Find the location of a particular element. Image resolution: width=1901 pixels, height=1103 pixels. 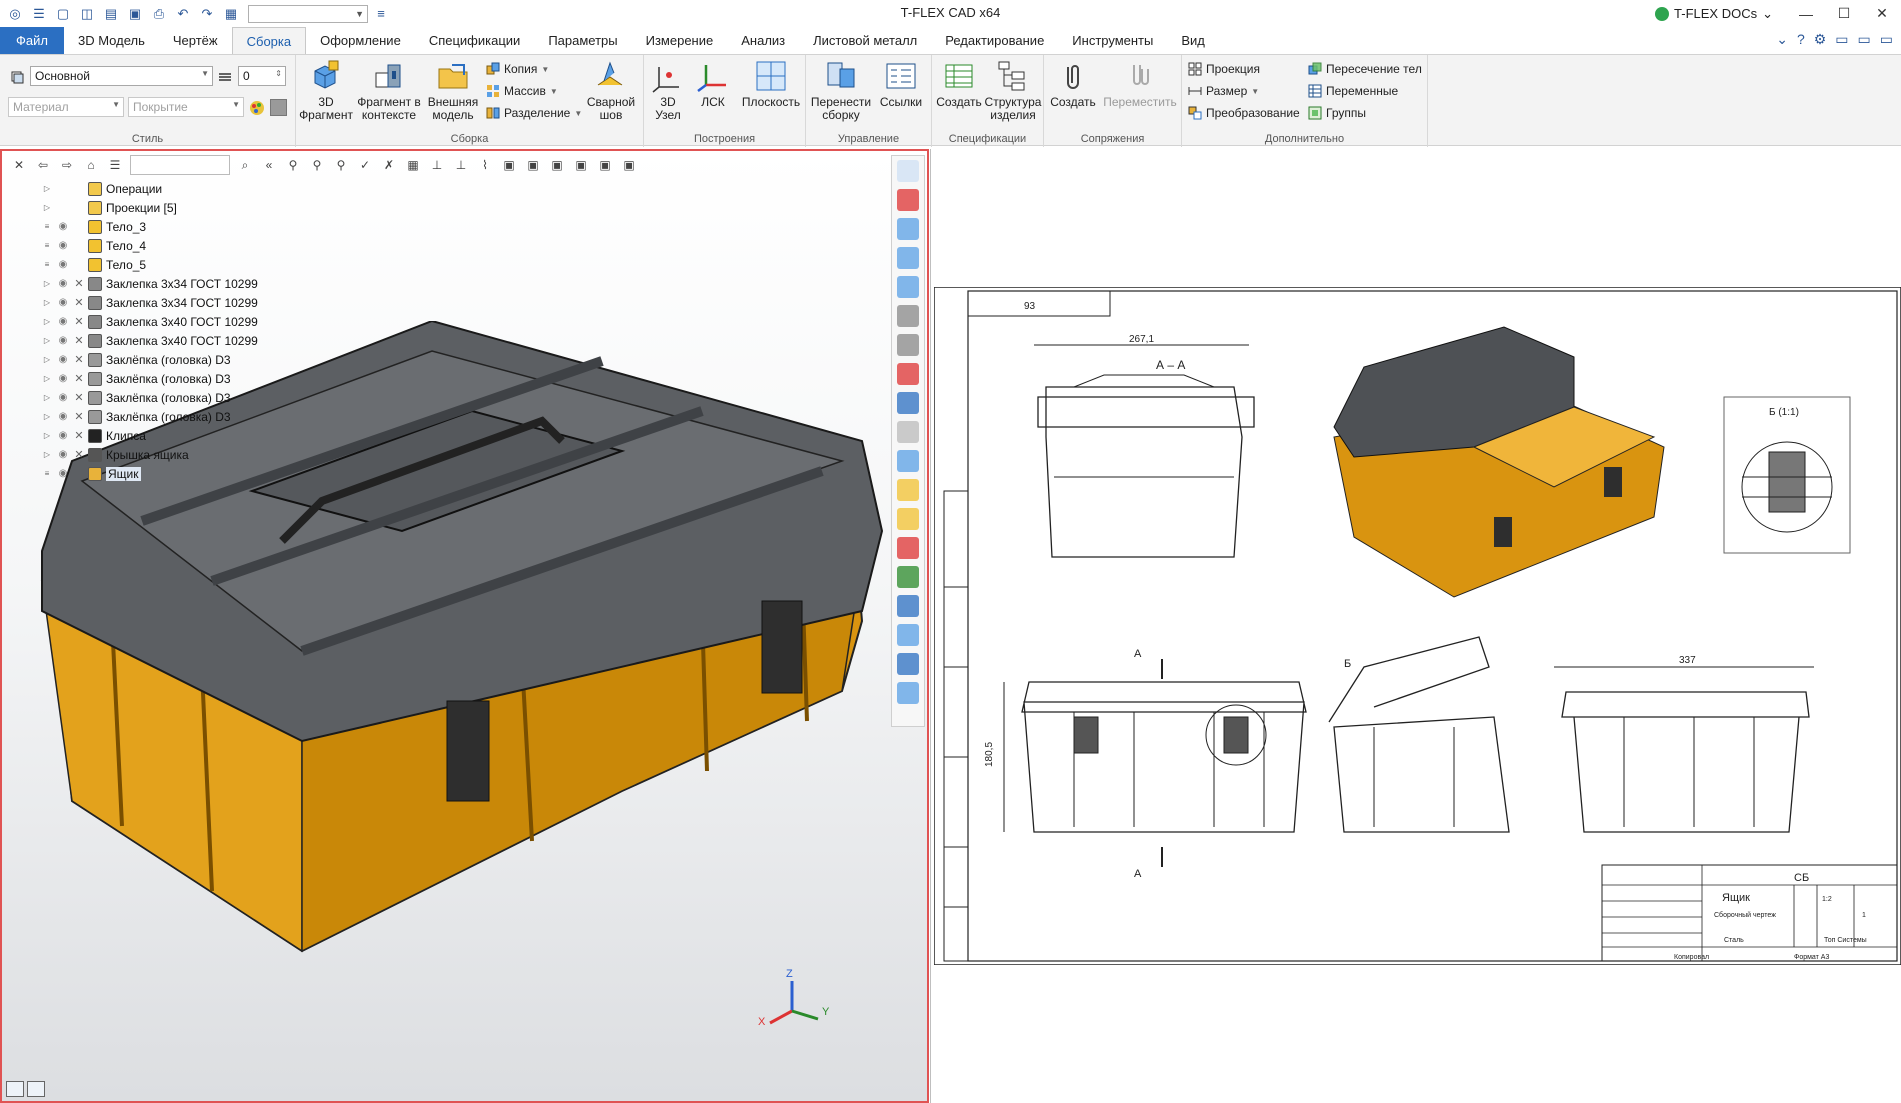

tab-2: Чертёж is located at coordinates (195, 40).